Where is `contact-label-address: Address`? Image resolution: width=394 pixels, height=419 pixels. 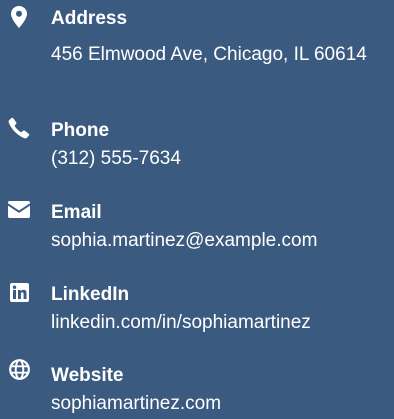
contact-label-address: Address is located at coordinates (89, 18).